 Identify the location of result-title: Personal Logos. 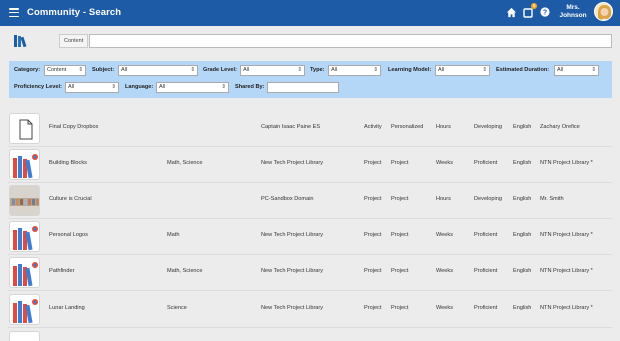
(68, 235).